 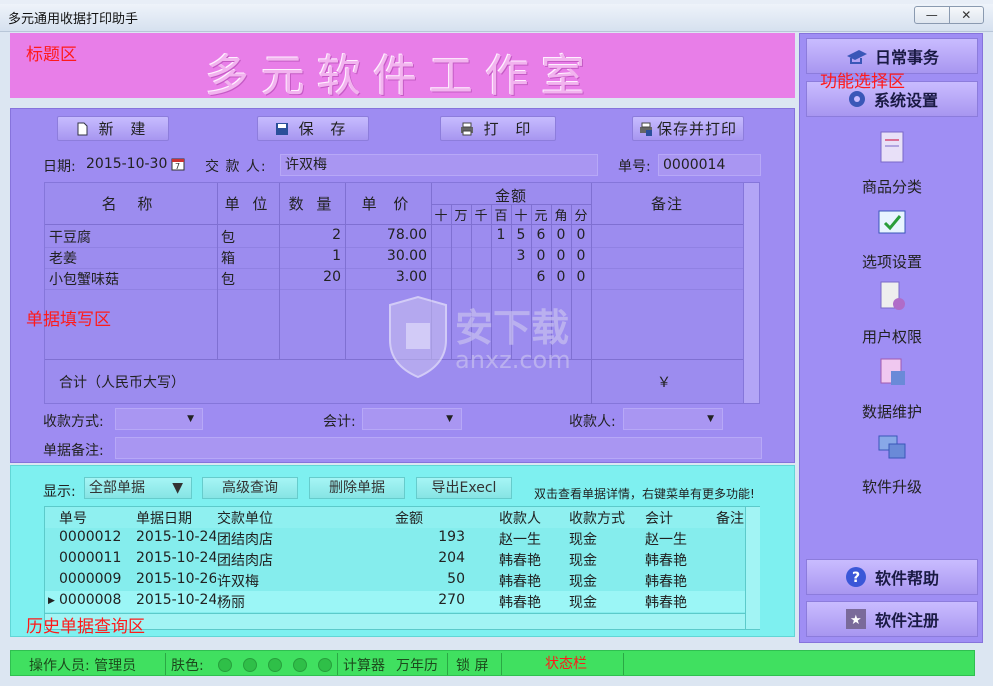 I want to click on calendar-icon: 7, so click(x=178, y=164).